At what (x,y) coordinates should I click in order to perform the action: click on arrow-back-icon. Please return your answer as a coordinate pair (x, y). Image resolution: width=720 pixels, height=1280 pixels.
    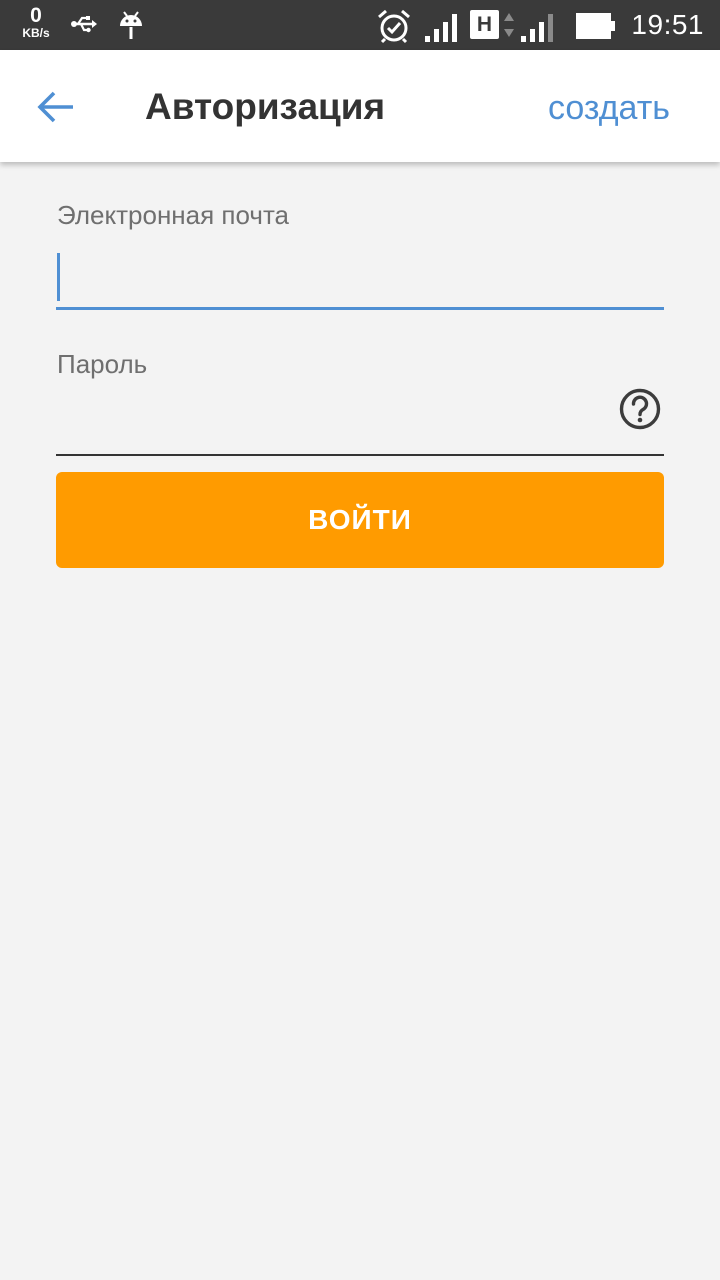
    Looking at the image, I should click on (55, 107).